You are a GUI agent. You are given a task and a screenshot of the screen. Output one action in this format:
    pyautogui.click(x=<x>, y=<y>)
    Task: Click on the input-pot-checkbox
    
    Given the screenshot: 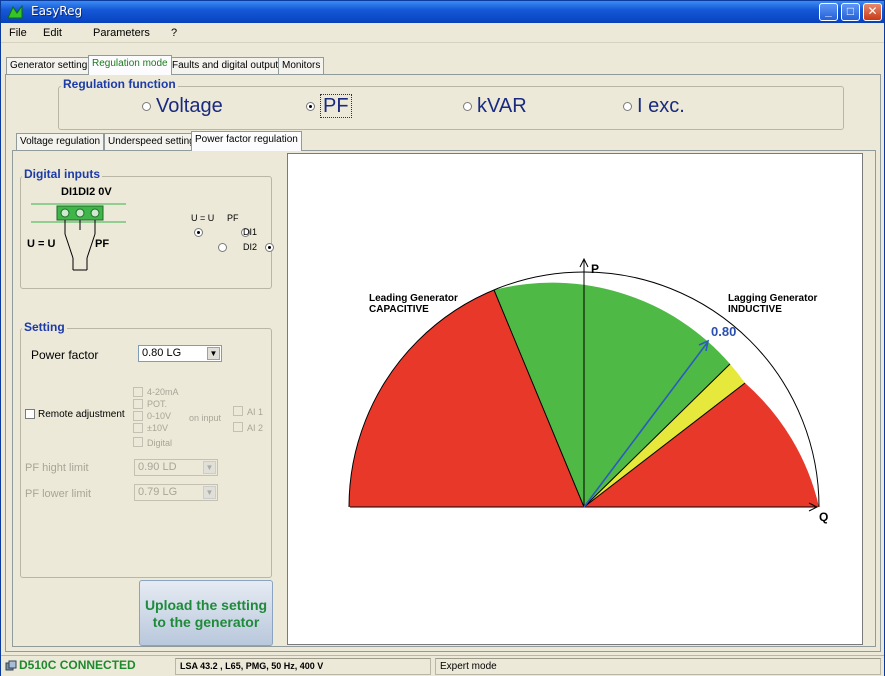 What is the action you would take?
    pyautogui.click(x=138, y=404)
    